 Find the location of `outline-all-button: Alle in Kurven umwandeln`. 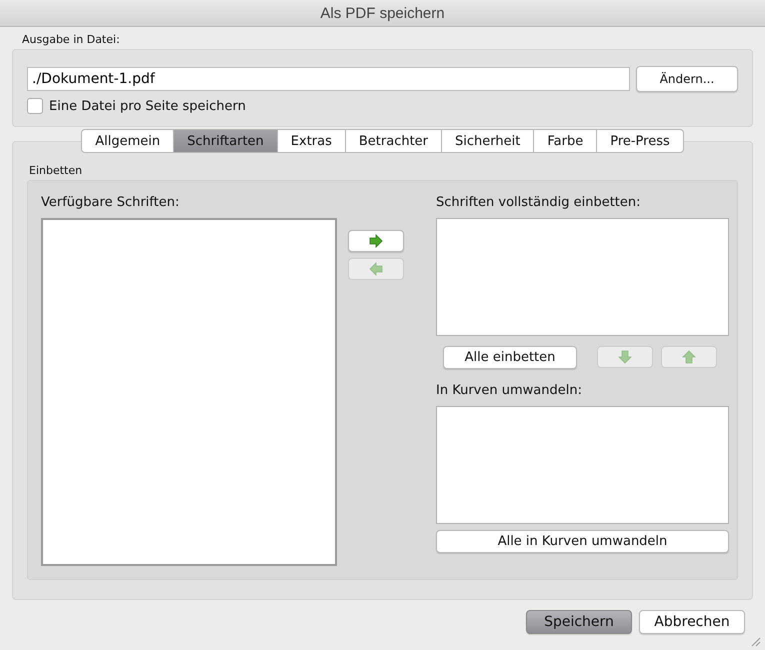

outline-all-button: Alle in Kurven umwandeln is located at coordinates (582, 541).